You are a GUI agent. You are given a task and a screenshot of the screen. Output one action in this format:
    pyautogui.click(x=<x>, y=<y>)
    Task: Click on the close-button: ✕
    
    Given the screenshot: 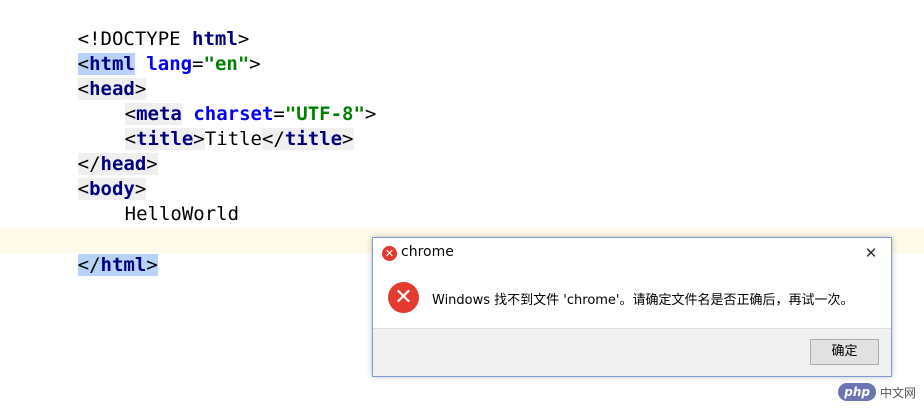 What is the action you would take?
    pyautogui.click(x=871, y=253)
    